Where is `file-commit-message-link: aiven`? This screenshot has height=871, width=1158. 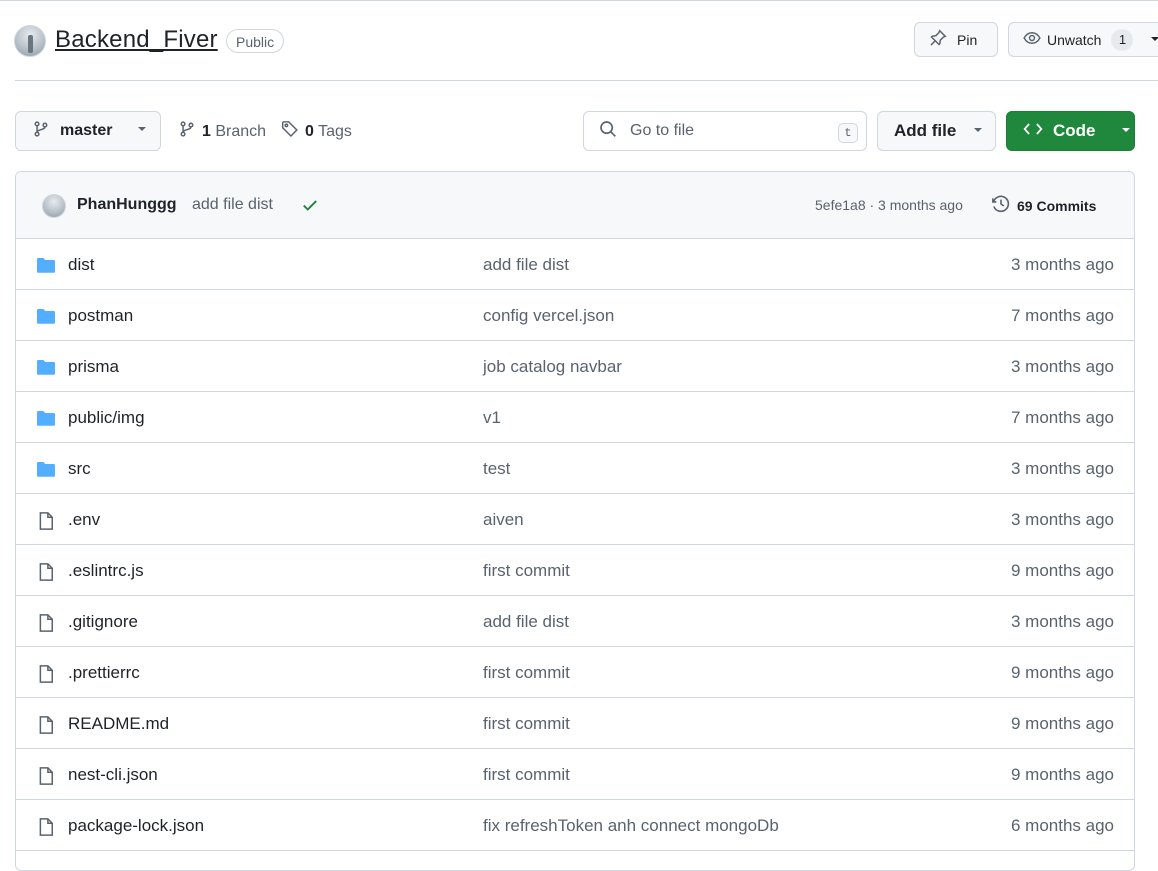
file-commit-message-link: aiven is located at coordinates (503, 520).